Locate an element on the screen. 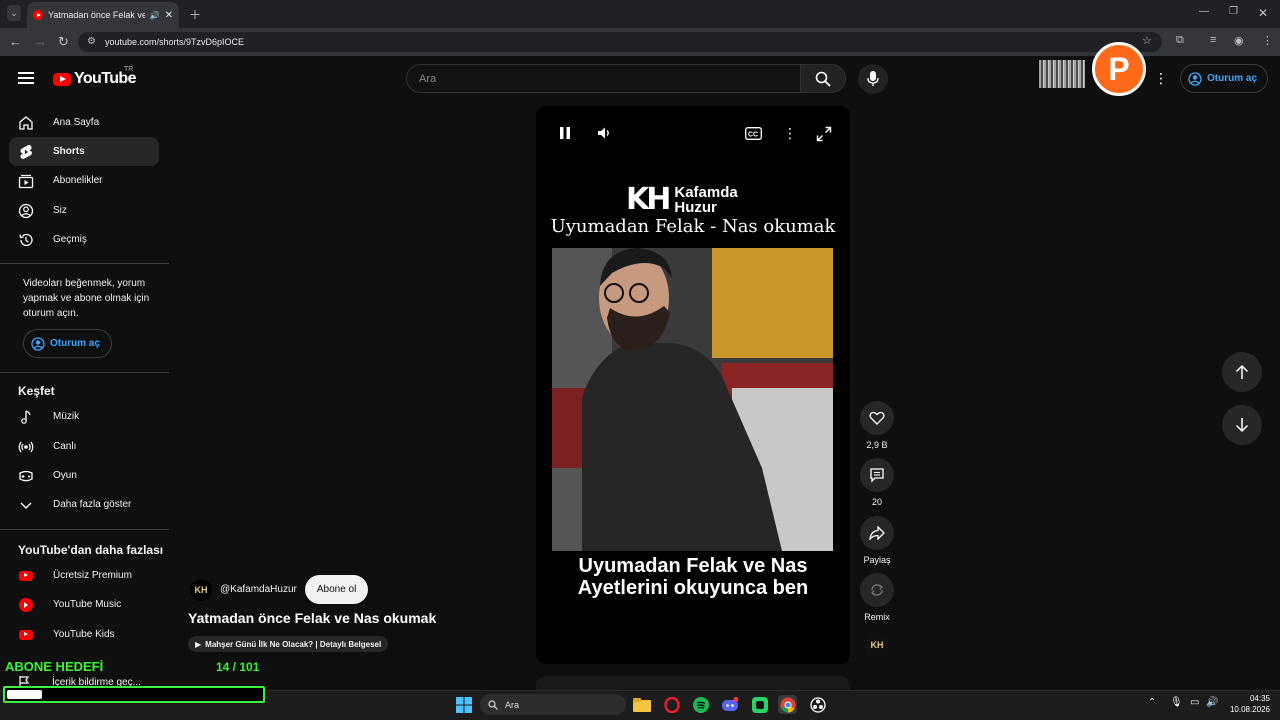 The height and width of the screenshot is (720, 1280). history-icon is located at coordinates (26, 240).